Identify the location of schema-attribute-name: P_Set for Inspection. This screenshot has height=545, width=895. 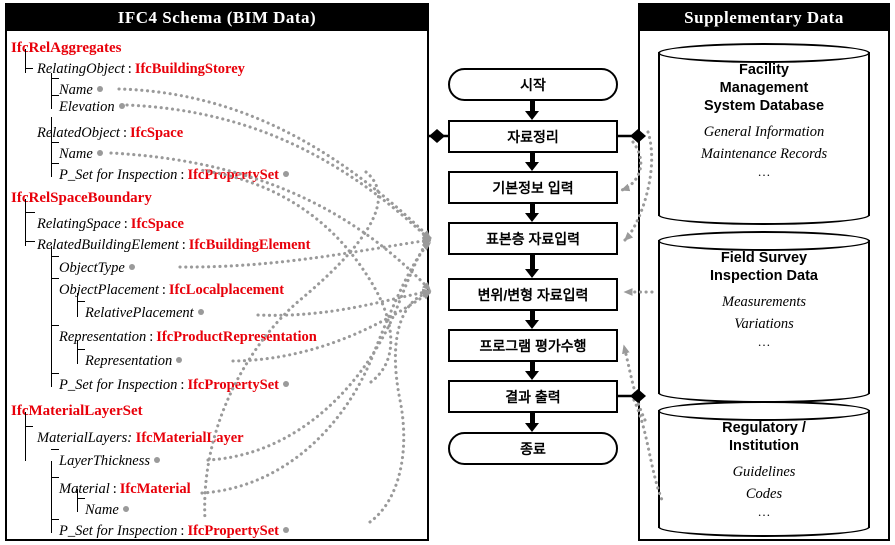
(118, 385).